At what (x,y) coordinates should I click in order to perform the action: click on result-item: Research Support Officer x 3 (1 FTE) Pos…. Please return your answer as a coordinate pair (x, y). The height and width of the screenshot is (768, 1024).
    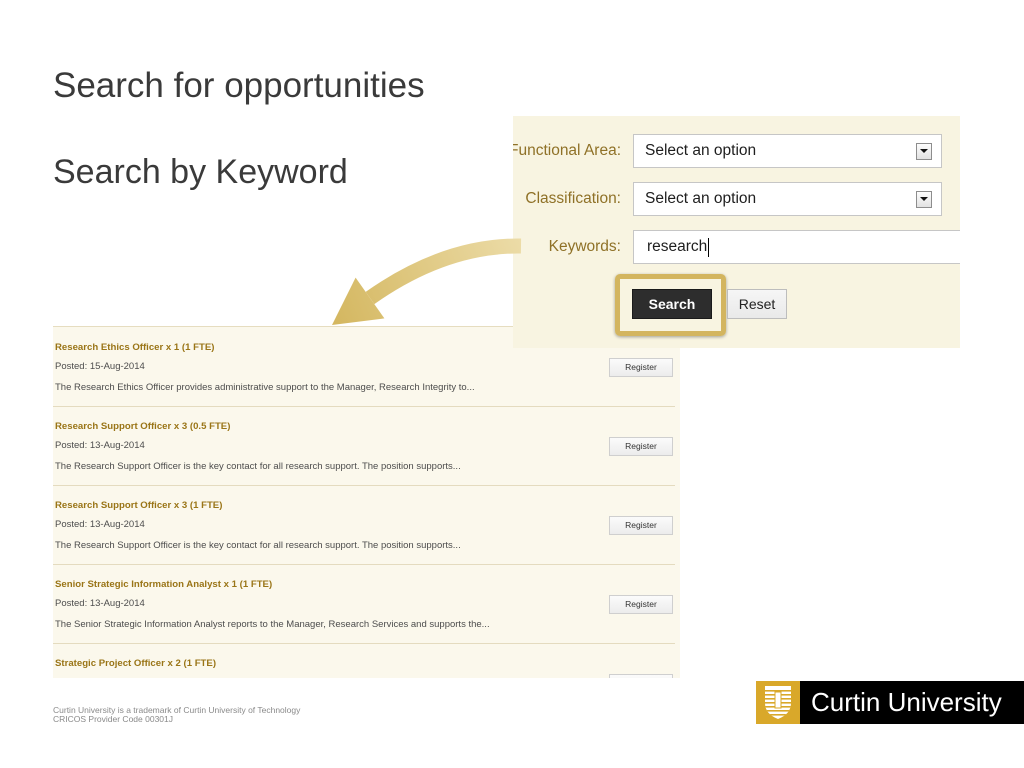
    Looking at the image, I should click on (366, 525).